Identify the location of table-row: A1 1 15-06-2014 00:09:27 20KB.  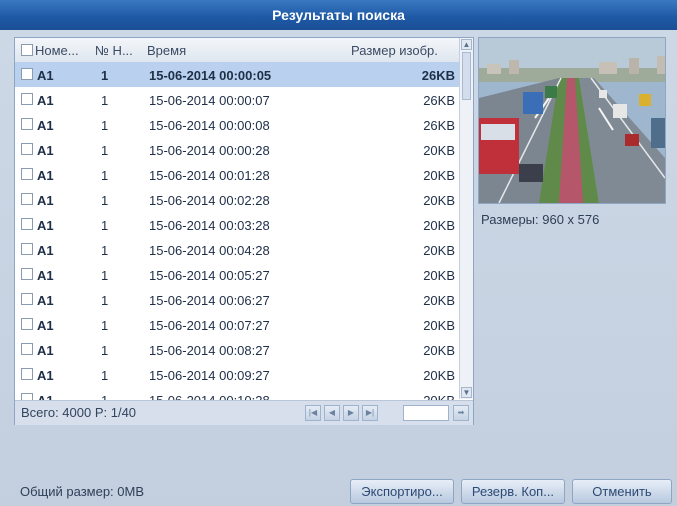
(237, 374).